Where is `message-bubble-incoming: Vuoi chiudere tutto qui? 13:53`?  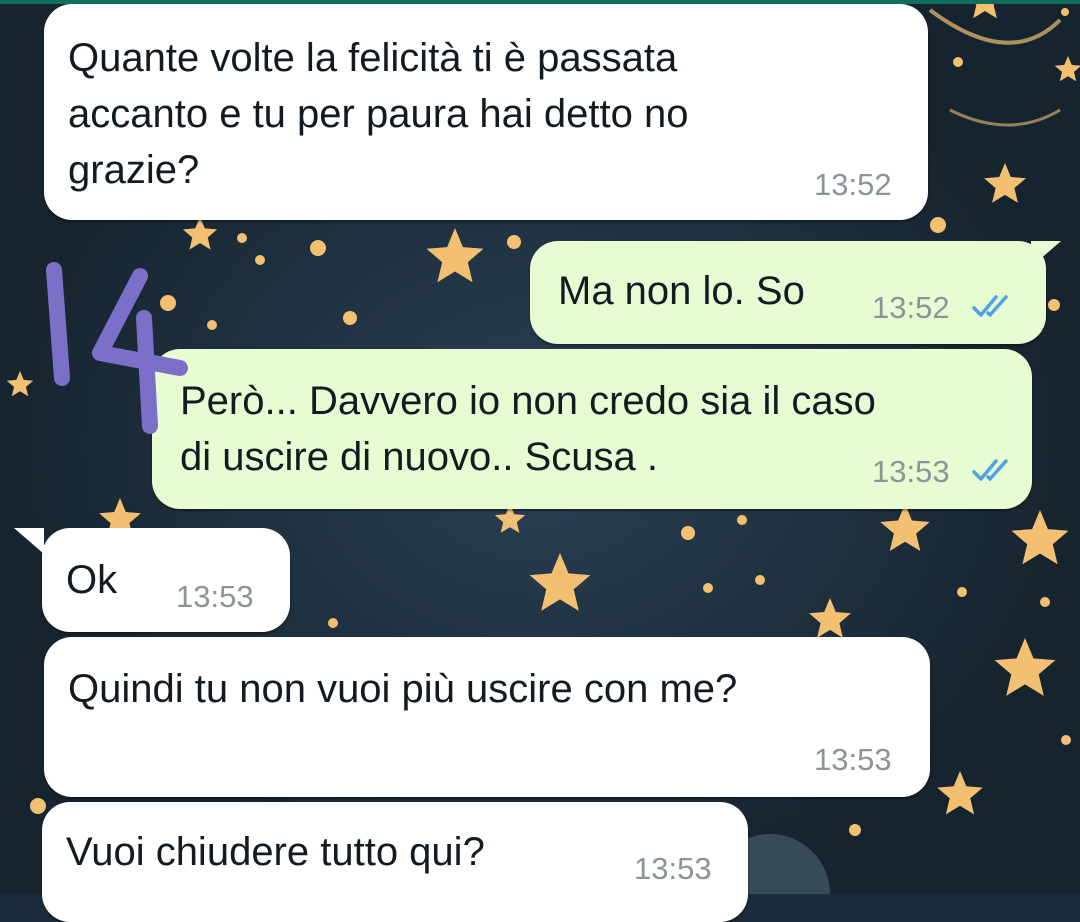
message-bubble-incoming: Vuoi chiudere tutto qui? 13:53 is located at coordinates (395, 862).